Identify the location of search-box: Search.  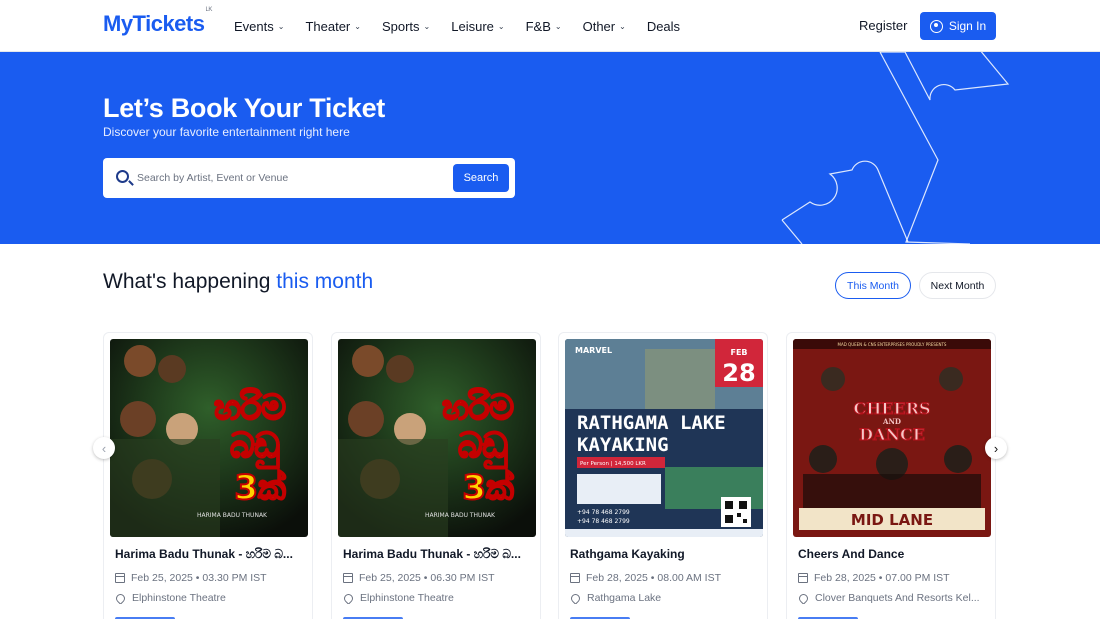
(309, 178).